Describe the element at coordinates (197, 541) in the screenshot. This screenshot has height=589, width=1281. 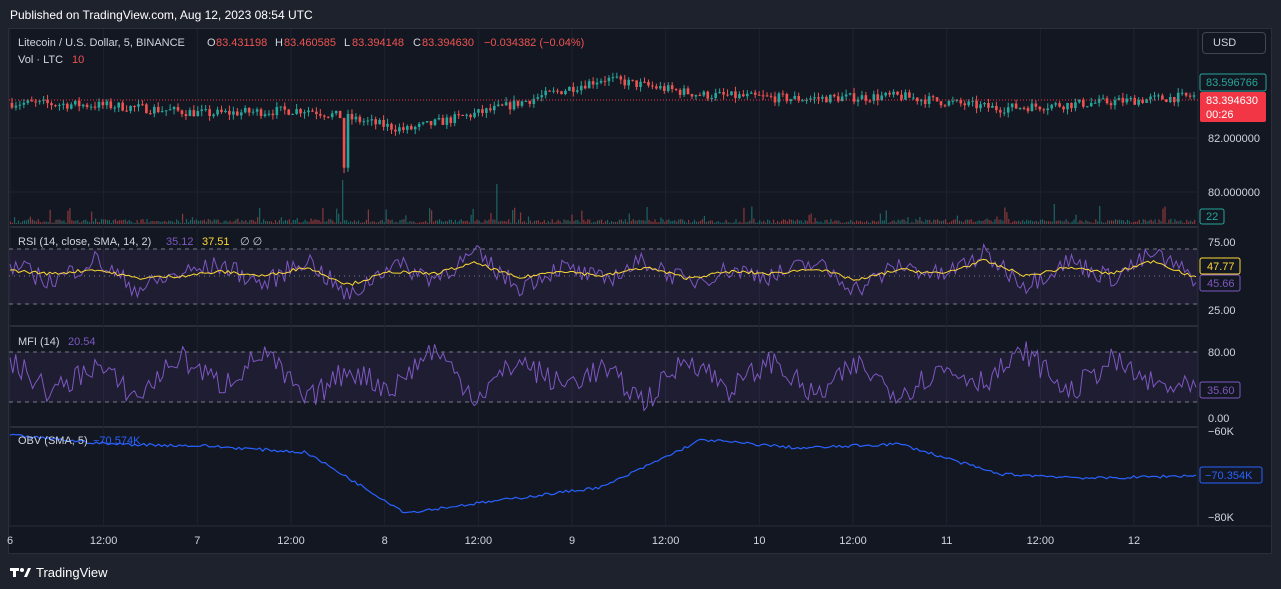
I see `time-tick: 7` at that location.